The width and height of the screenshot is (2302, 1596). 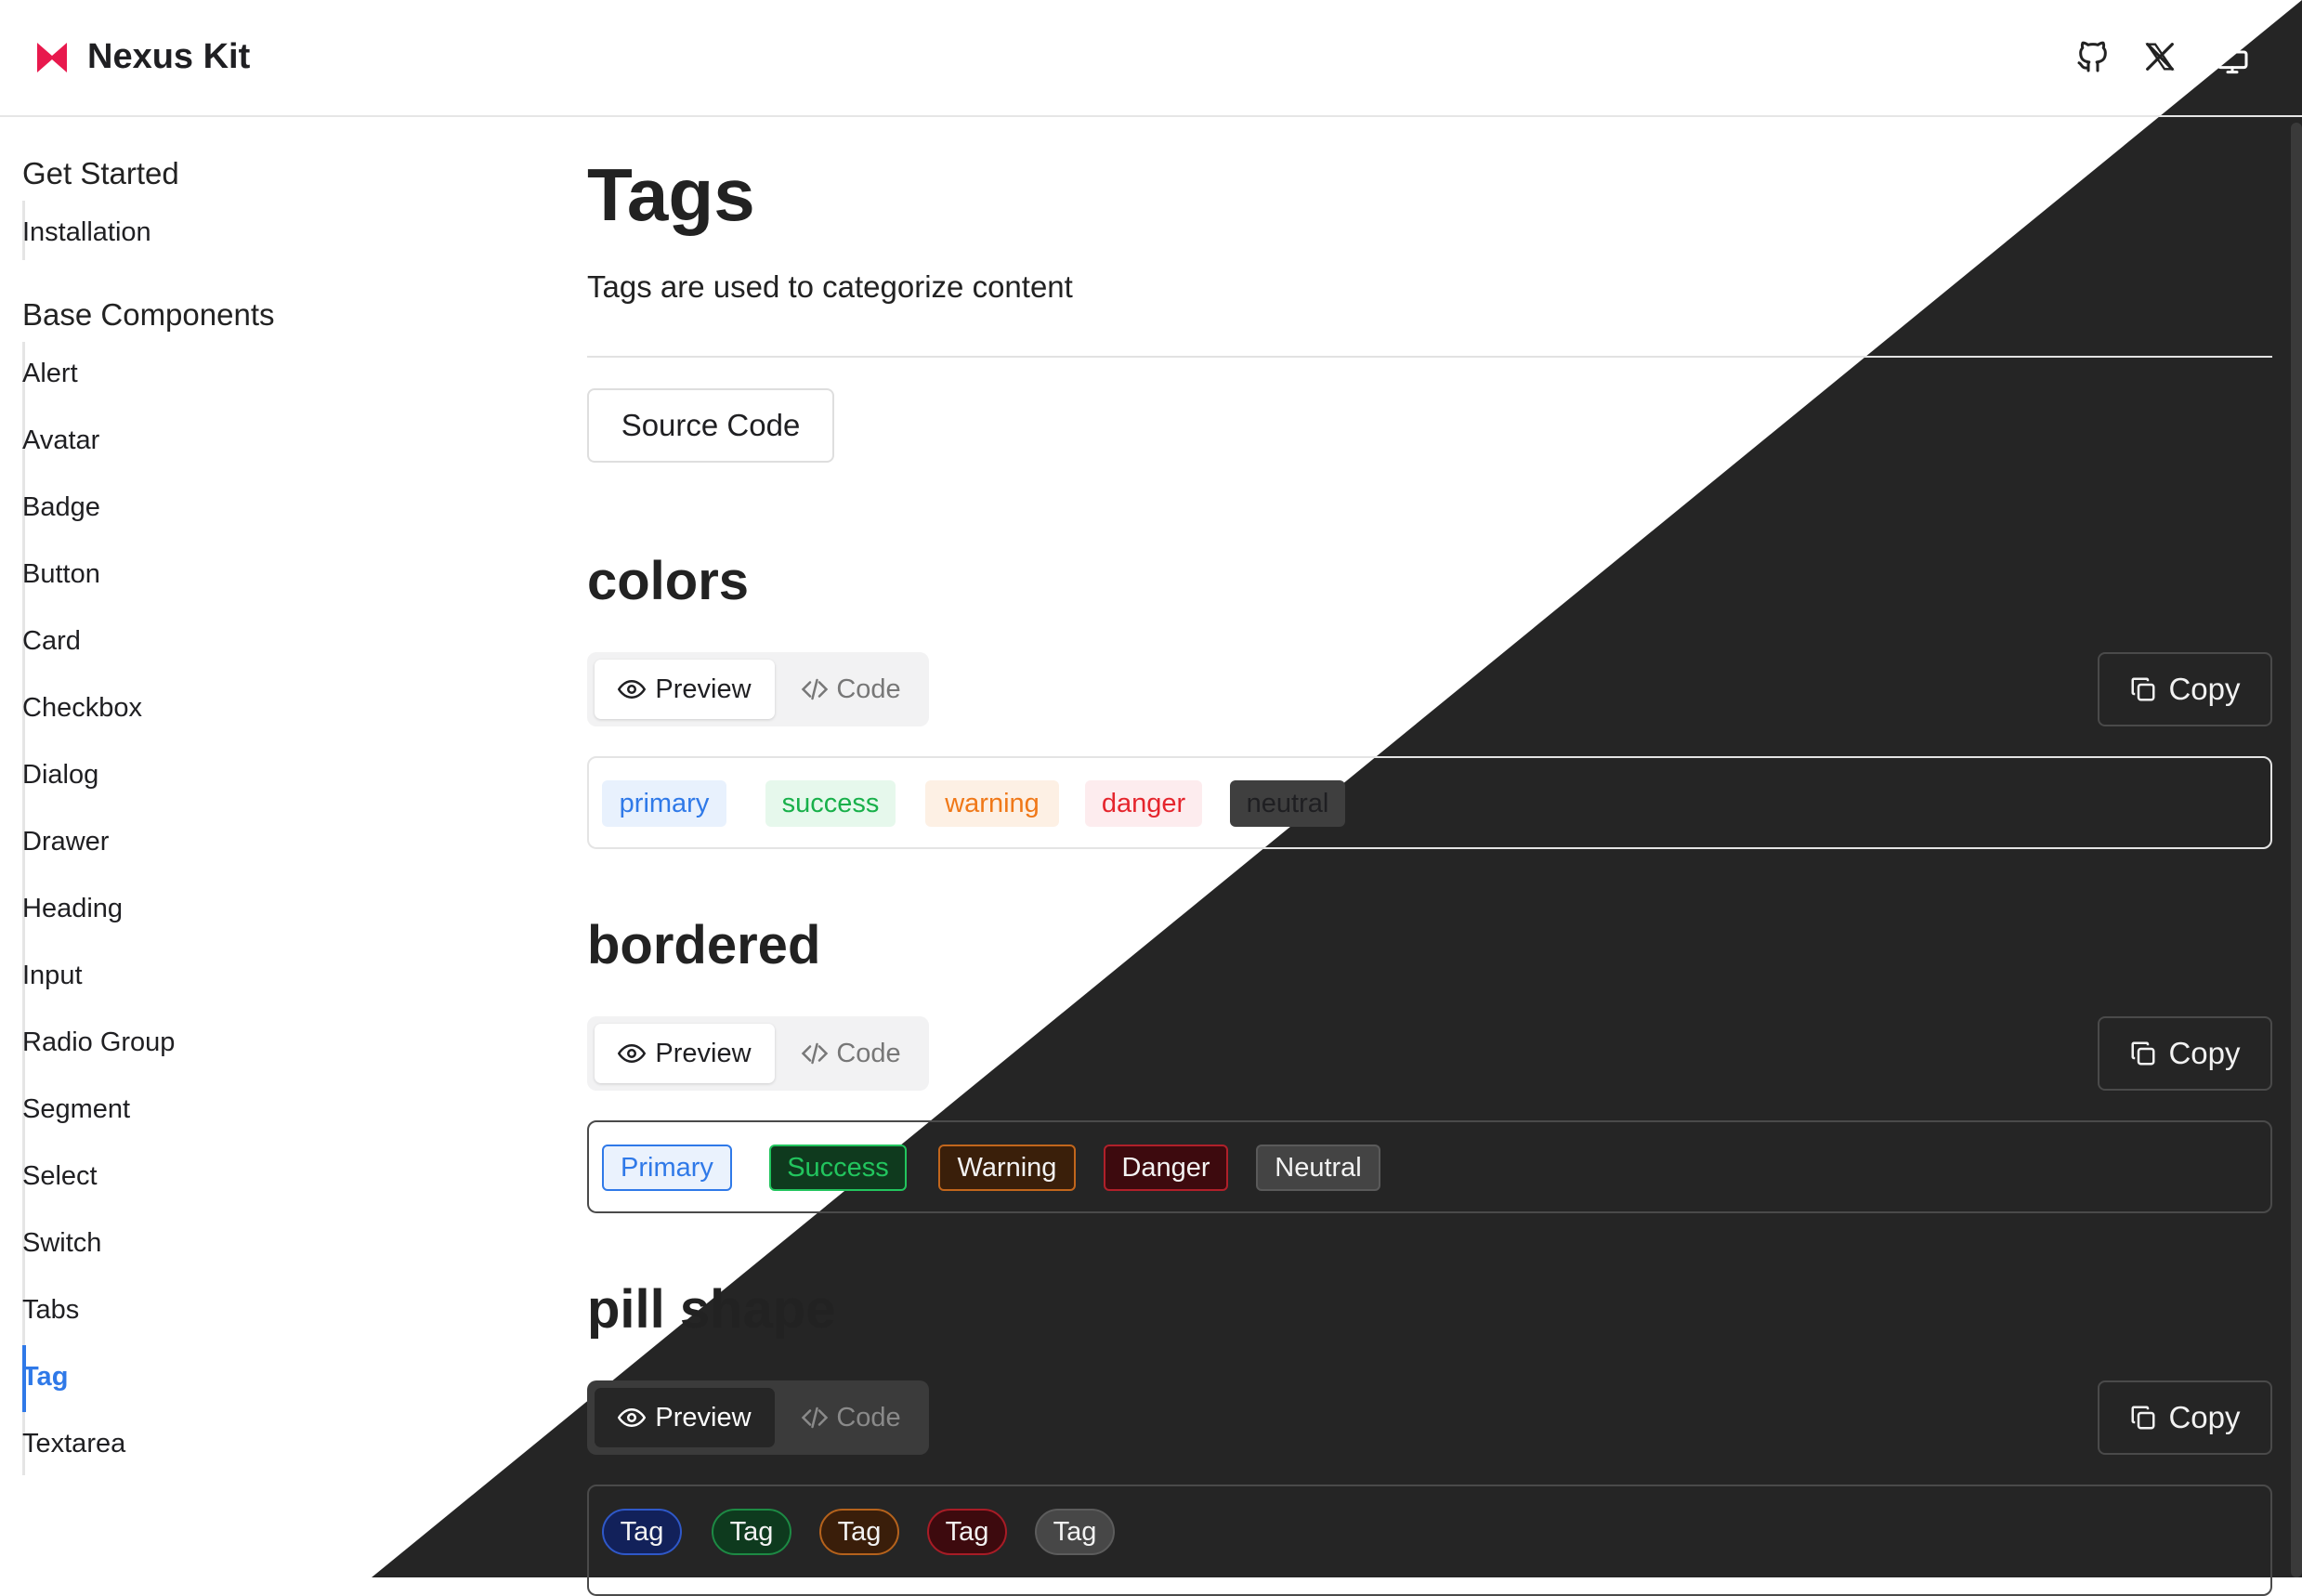 I want to click on sidebar-item-alert: Alert, so click(x=50, y=374).